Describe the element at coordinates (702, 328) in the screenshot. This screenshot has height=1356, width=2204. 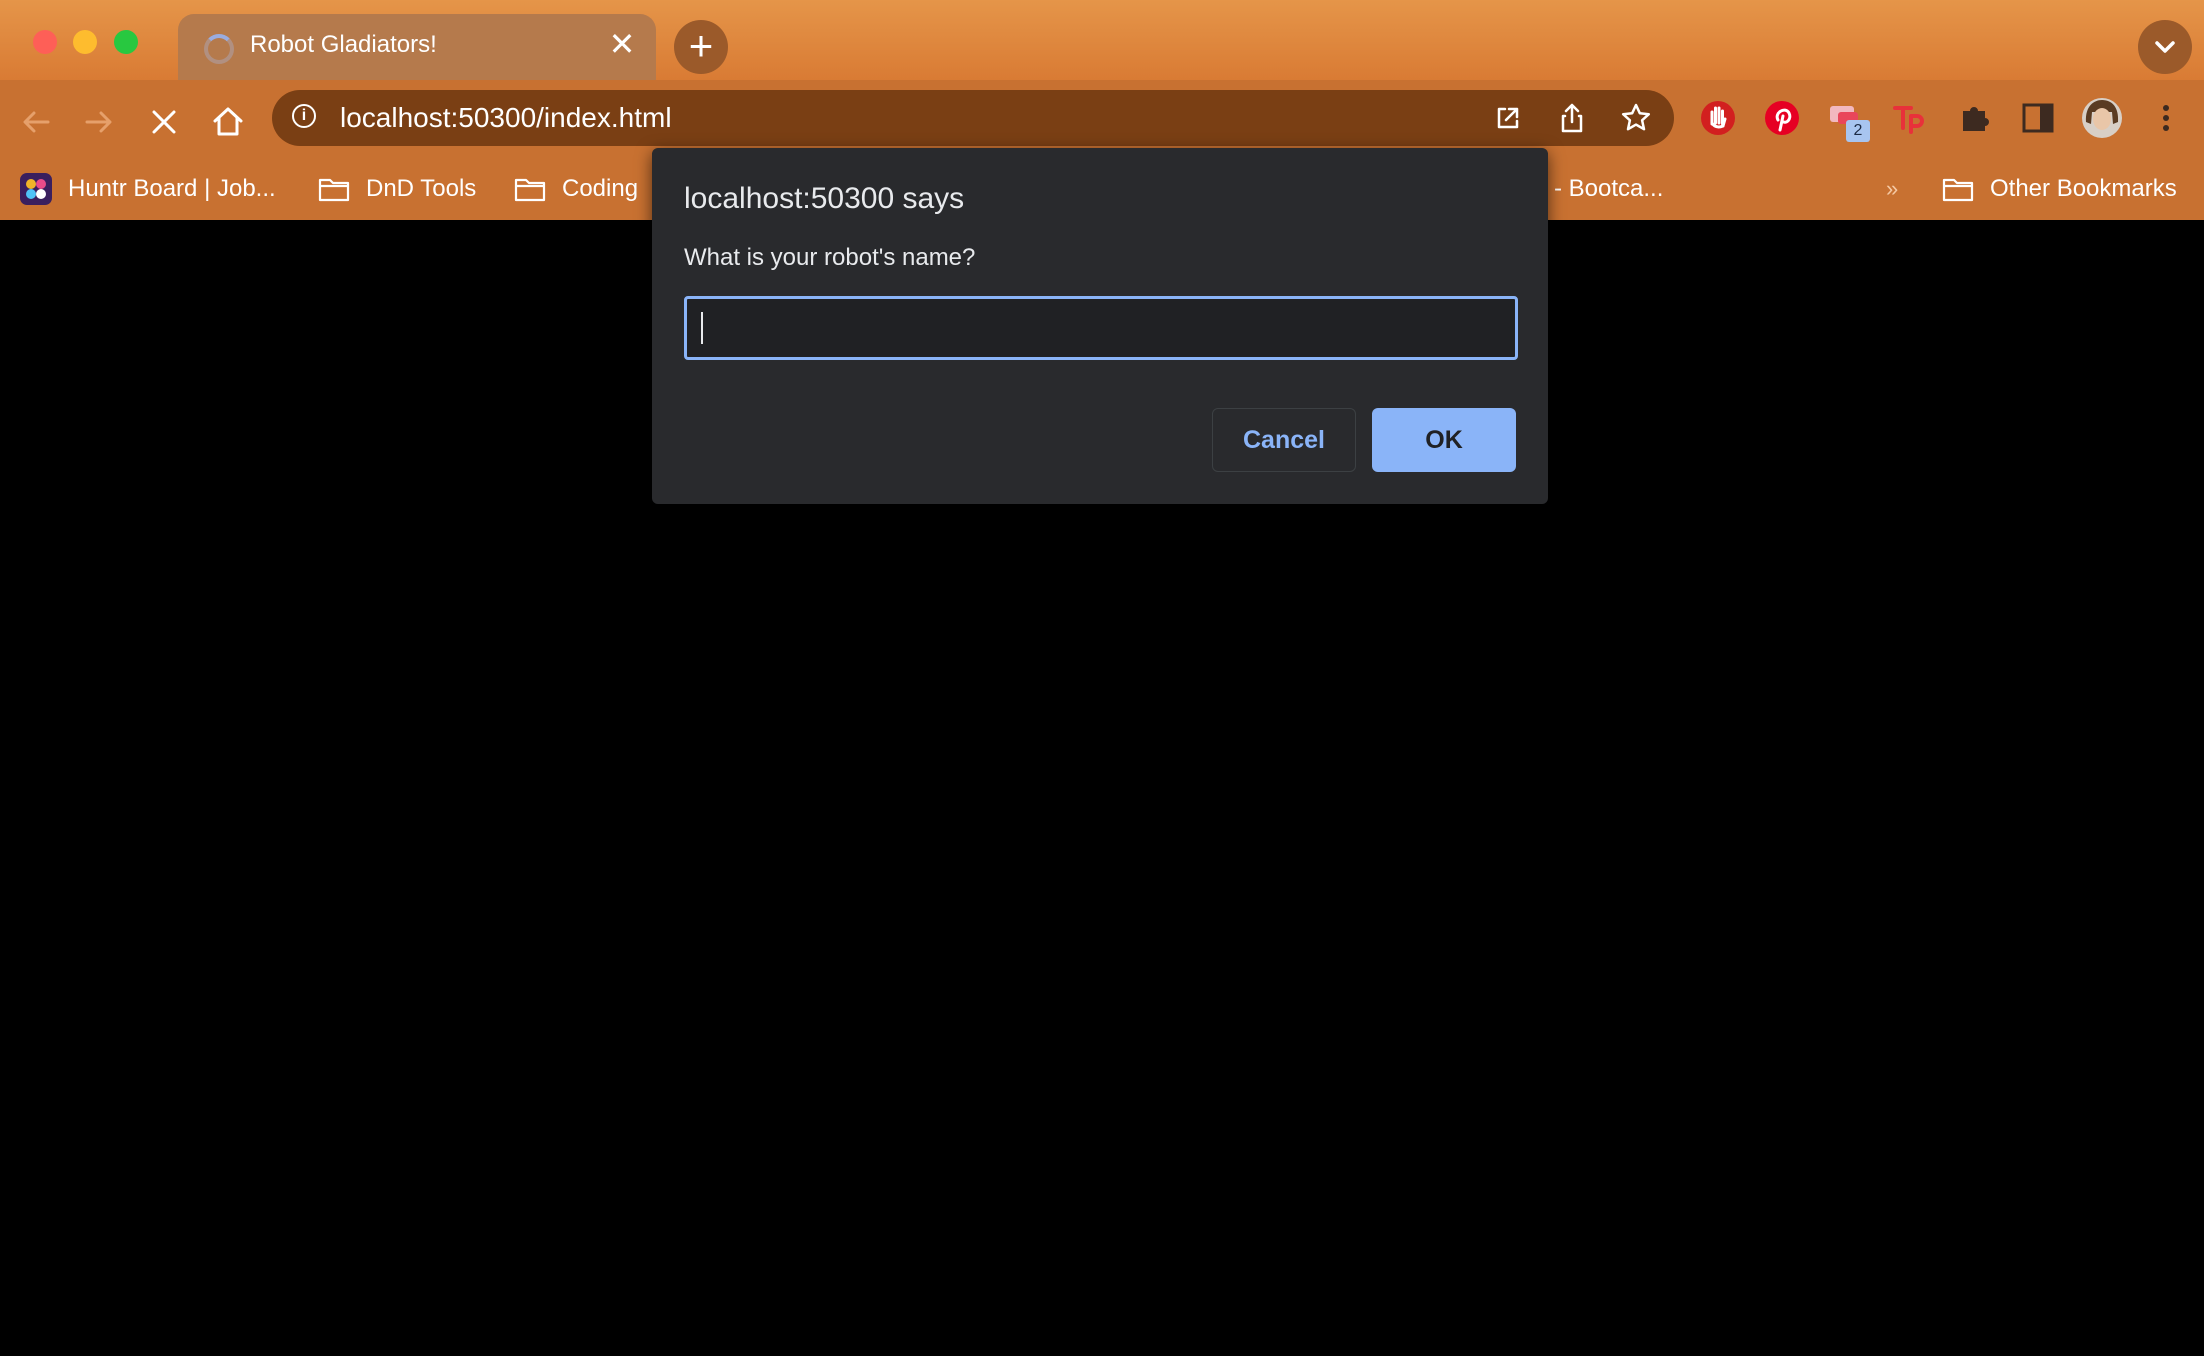
I see `text-caret` at that location.